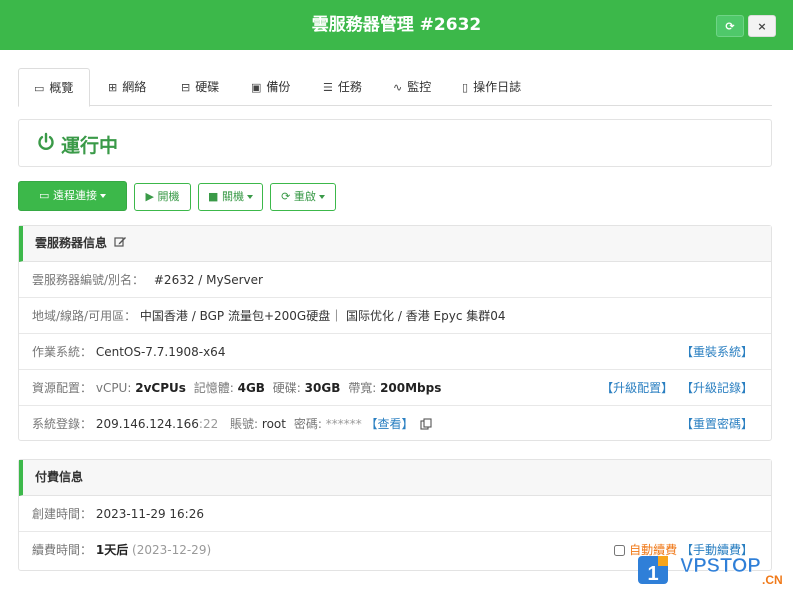 The height and width of the screenshot is (593, 793). What do you see at coordinates (88, 280) in the screenshot?
I see `row-label: 雲服務器編號/別名：` at bounding box center [88, 280].